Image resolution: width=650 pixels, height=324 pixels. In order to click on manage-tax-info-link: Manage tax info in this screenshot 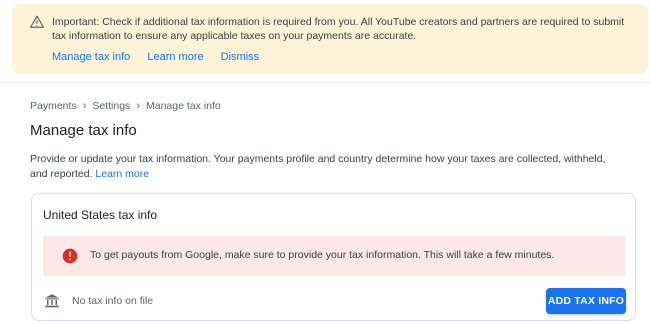, I will do `click(91, 57)`.